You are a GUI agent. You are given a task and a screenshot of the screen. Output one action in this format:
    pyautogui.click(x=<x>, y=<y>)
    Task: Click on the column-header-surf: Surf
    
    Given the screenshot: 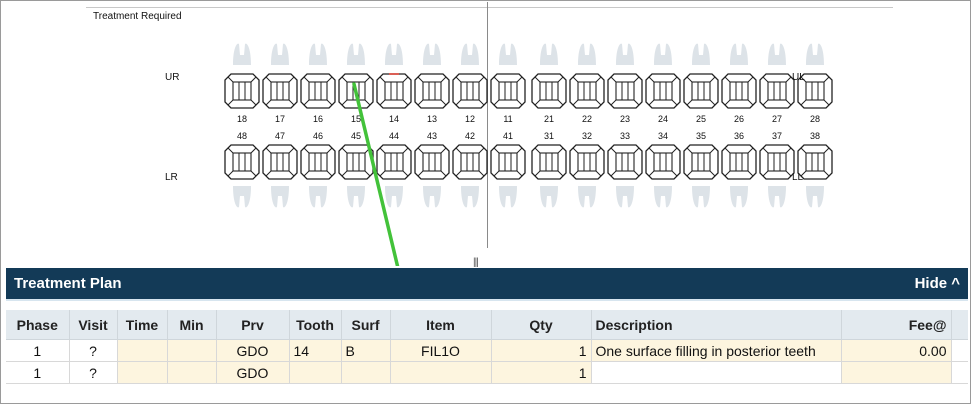 What is the action you would take?
    pyautogui.click(x=366, y=325)
    